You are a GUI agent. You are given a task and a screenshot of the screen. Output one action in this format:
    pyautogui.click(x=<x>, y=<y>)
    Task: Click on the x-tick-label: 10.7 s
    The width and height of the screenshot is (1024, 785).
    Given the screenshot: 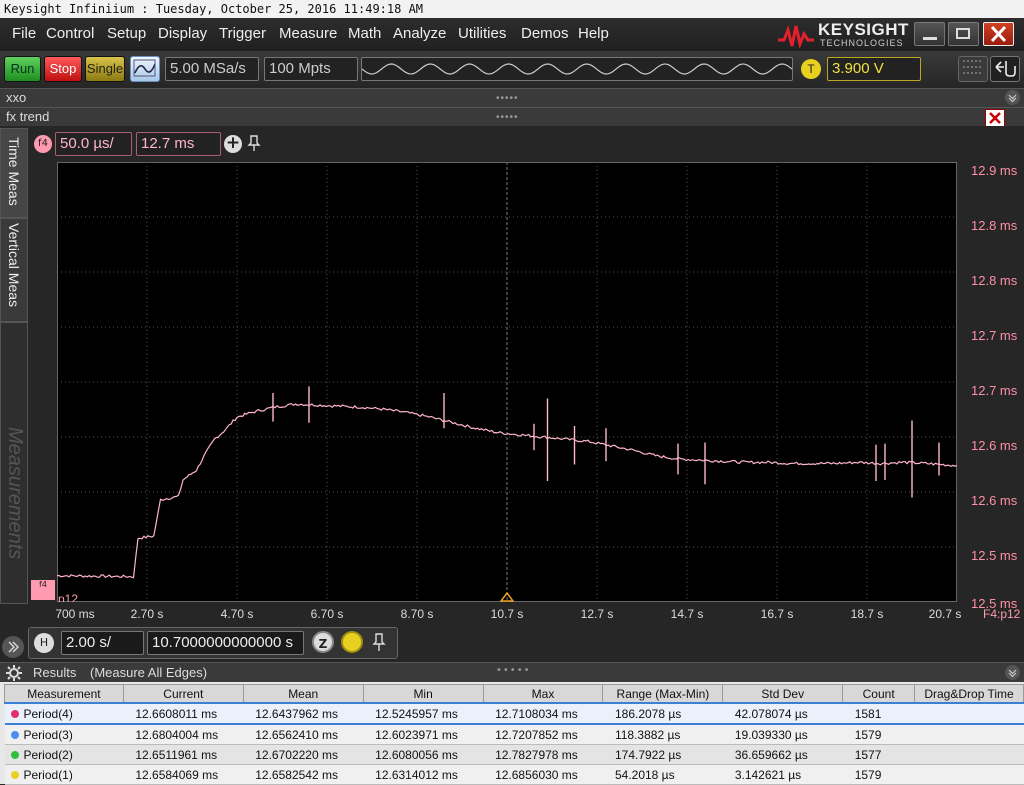 What is the action you would take?
    pyautogui.click(x=507, y=614)
    